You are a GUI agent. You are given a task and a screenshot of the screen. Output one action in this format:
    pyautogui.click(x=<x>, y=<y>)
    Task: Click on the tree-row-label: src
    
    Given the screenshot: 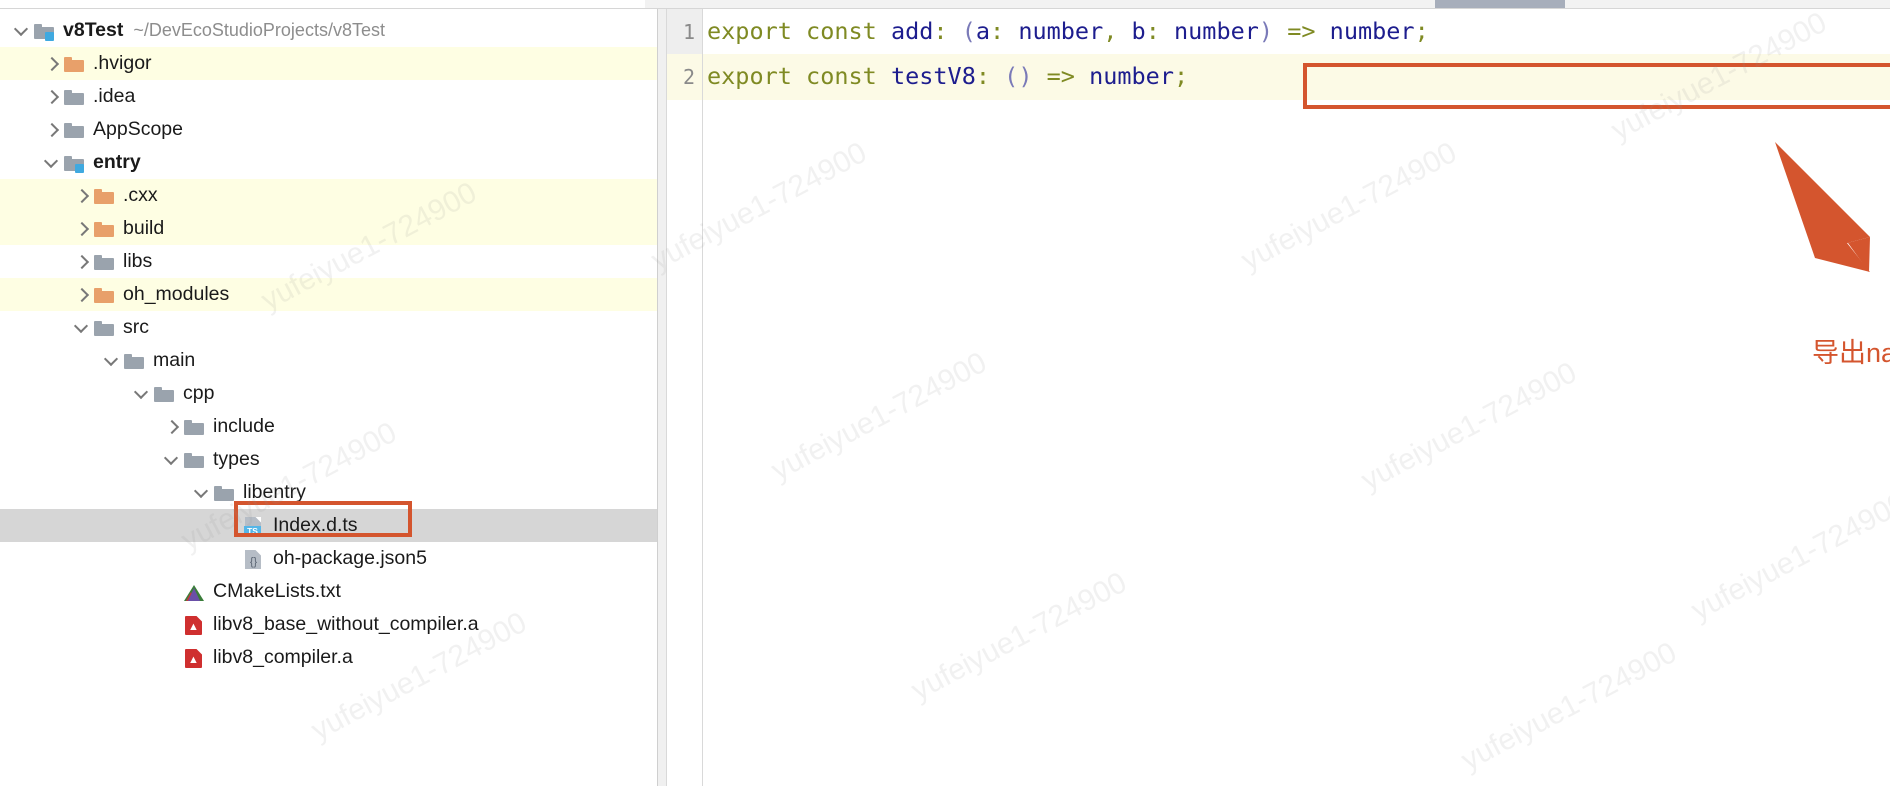 What is the action you would take?
    pyautogui.click(x=136, y=327)
    